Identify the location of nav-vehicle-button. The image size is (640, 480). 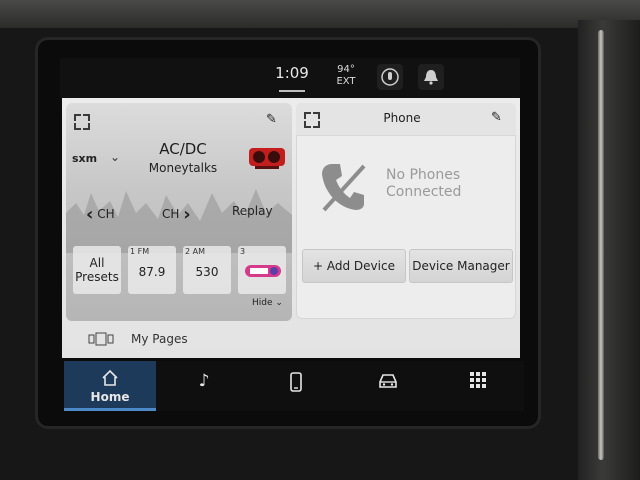
(388, 386).